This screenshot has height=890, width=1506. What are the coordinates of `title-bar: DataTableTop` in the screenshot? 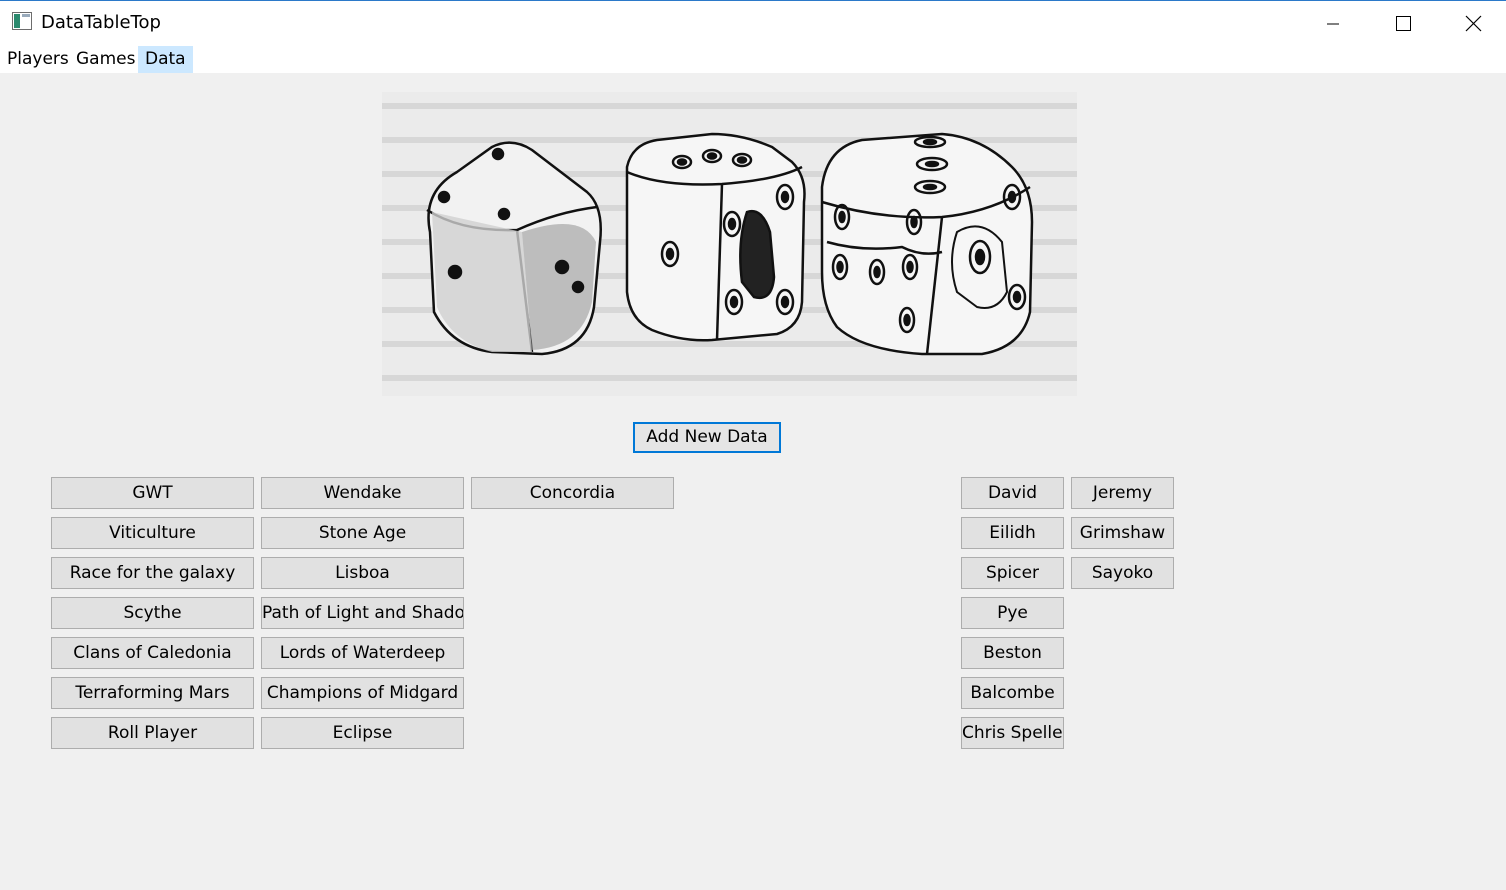 It's located at (753, 23).